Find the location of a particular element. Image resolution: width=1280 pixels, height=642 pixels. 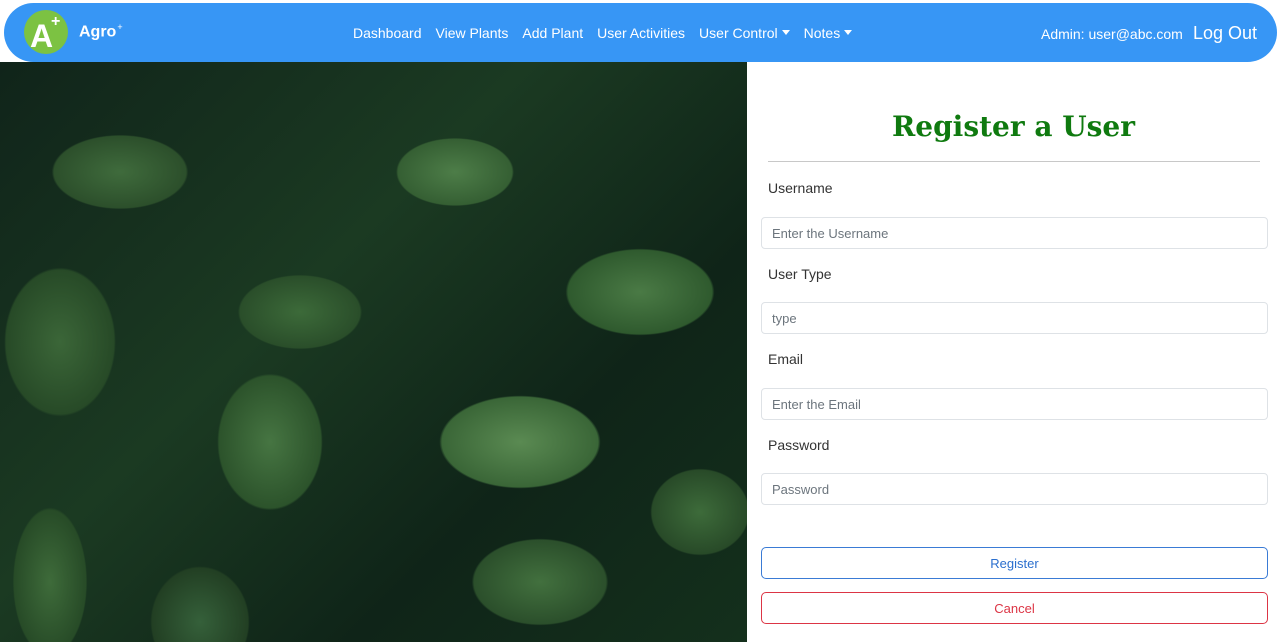

brand-text: Agro is located at coordinates (98, 32).